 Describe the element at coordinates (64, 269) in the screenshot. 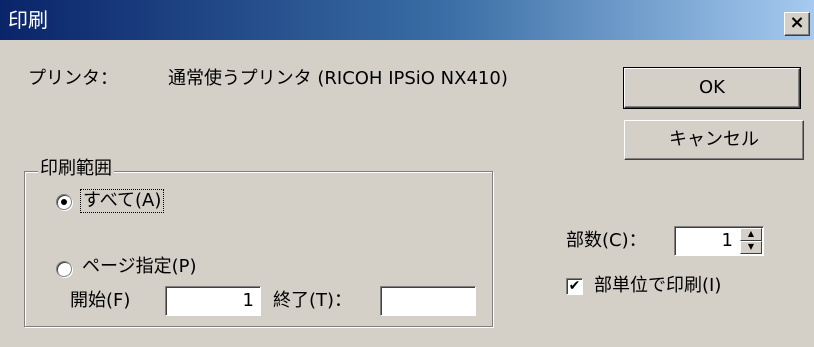

I see `radio-pages` at that location.